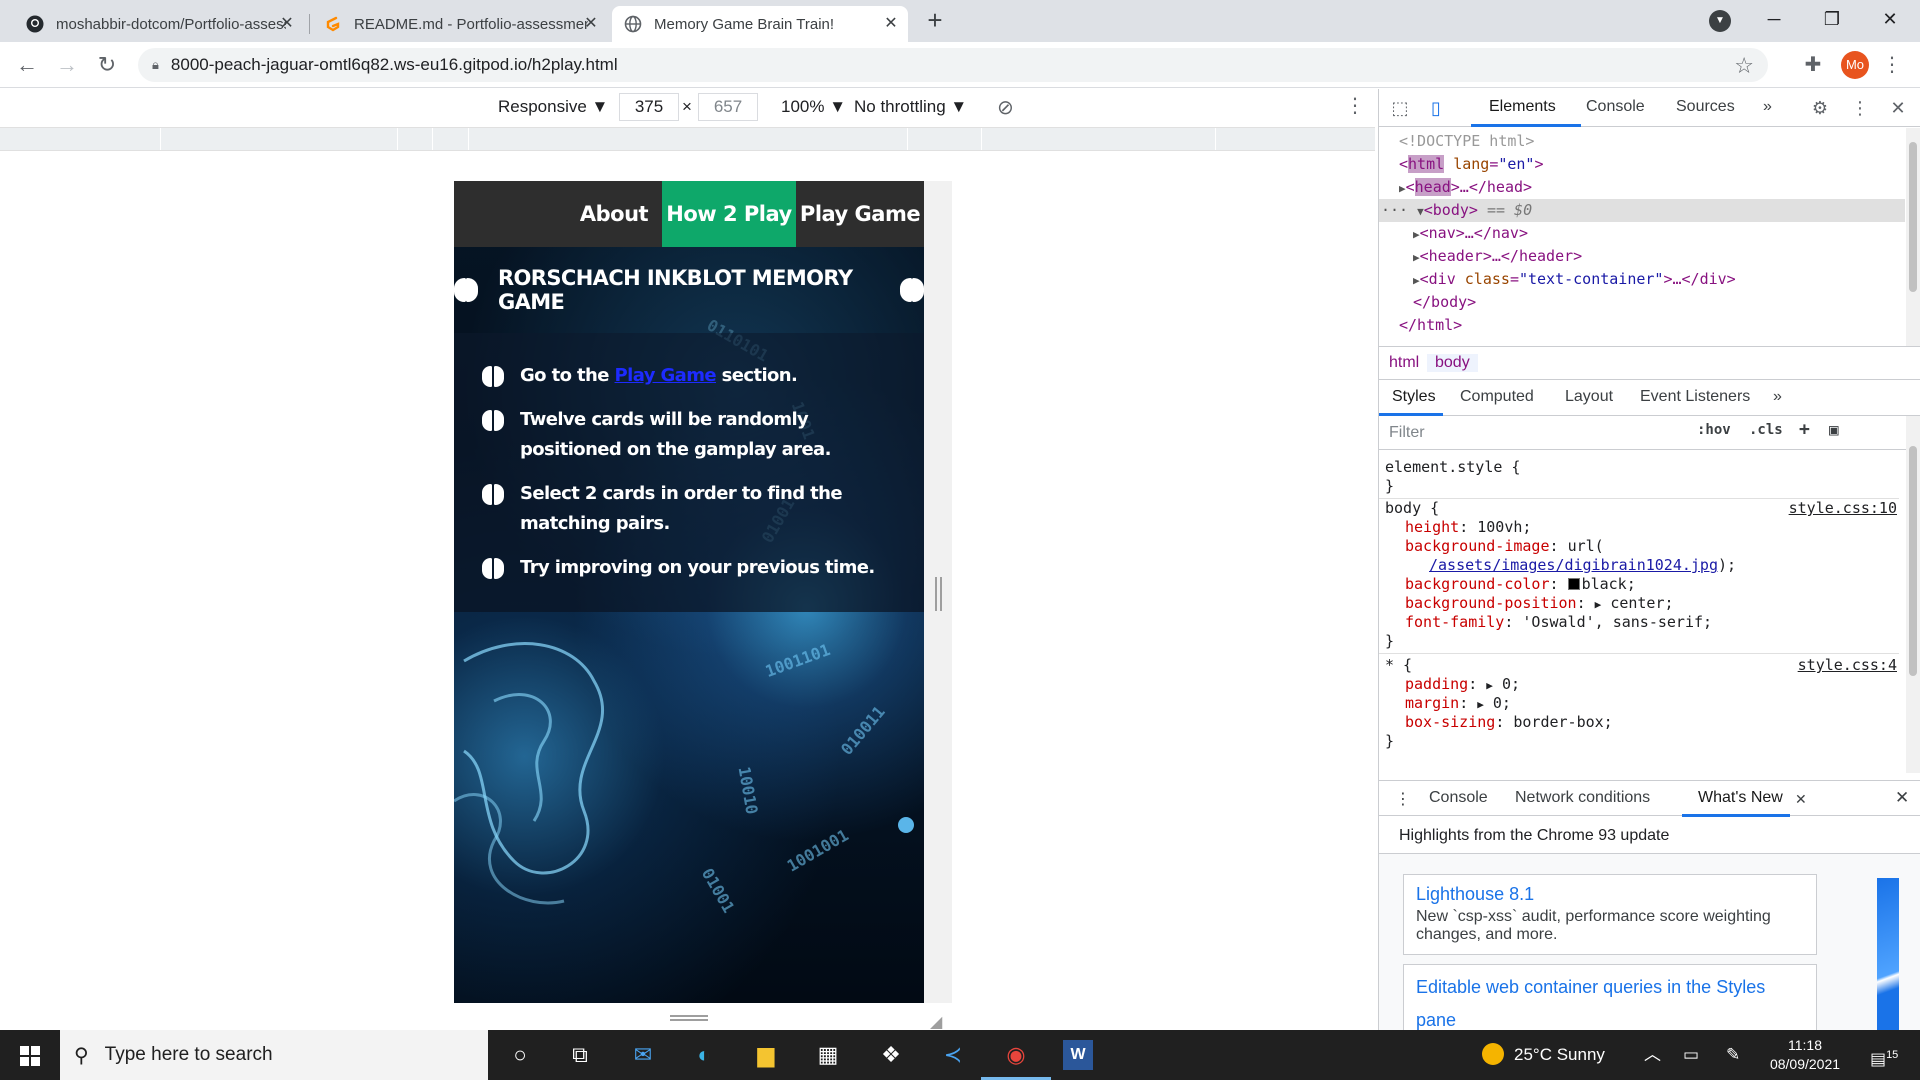 The height and width of the screenshot is (1080, 1920). Describe the element at coordinates (666, 375) in the screenshot. I see `play-game-inline-link: Play Game` at that location.